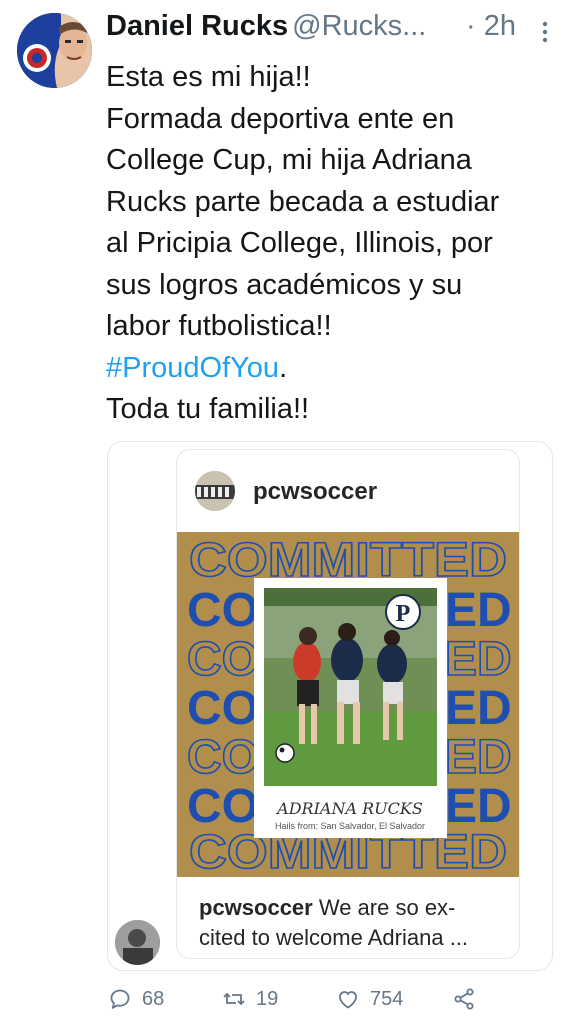  What do you see at coordinates (223, 708) in the screenshot?
I see `poster-left-3: CO` at bounding box center [223, 708].